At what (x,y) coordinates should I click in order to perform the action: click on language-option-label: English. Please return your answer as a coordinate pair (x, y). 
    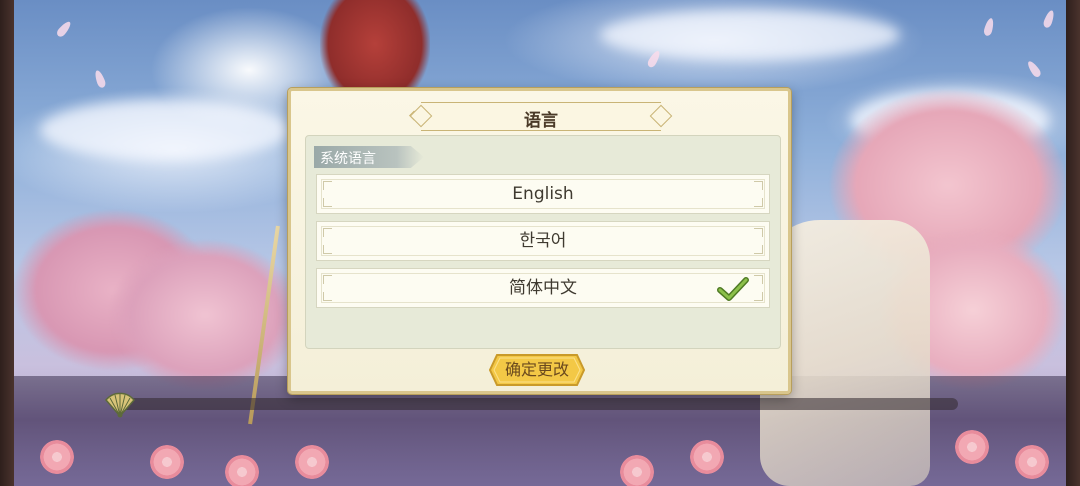
    Looking at the image, I should click on (543, 194).